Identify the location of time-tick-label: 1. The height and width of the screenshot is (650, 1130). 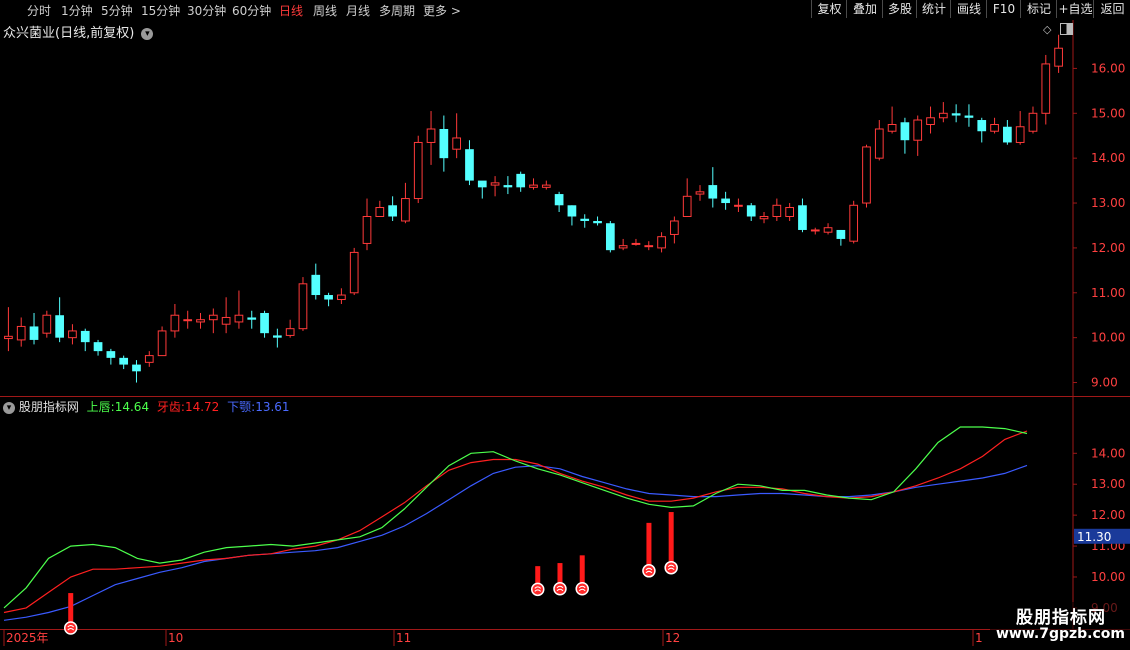
(979, 638).